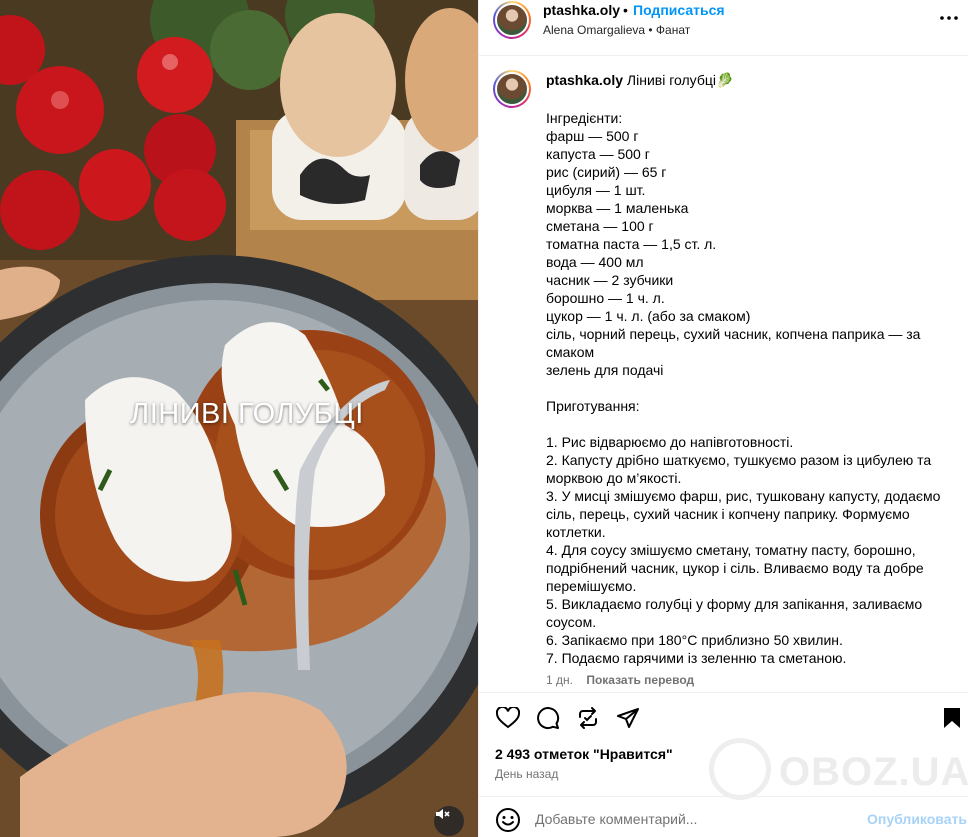 Image resolution: width=968 pixels, height=837 pixels. I want to click on watermark: OBOZ.UA, so click(828, 770).